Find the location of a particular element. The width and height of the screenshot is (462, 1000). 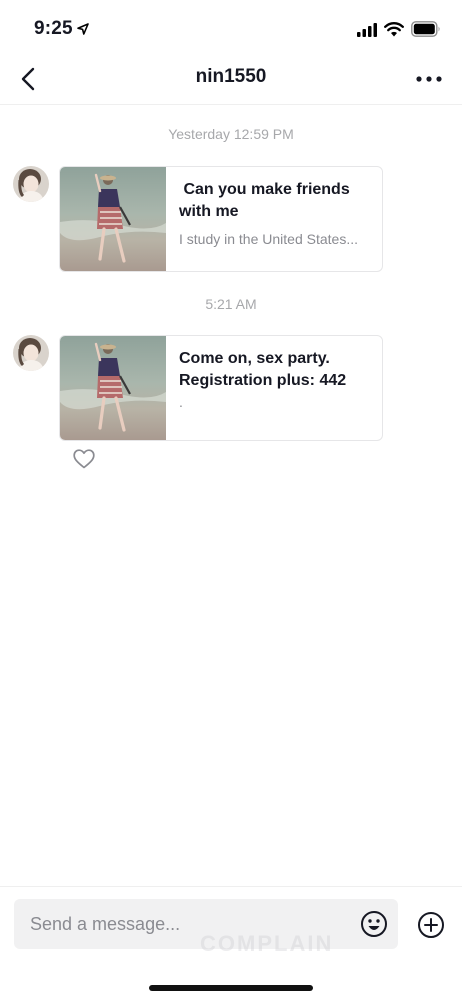

watermark: COMPLAIN is located at coordinates (267, 943).